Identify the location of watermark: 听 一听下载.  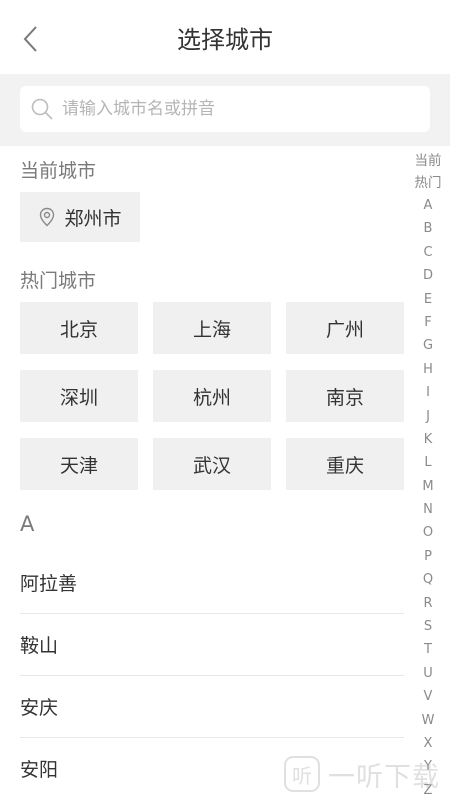
(367, 774).